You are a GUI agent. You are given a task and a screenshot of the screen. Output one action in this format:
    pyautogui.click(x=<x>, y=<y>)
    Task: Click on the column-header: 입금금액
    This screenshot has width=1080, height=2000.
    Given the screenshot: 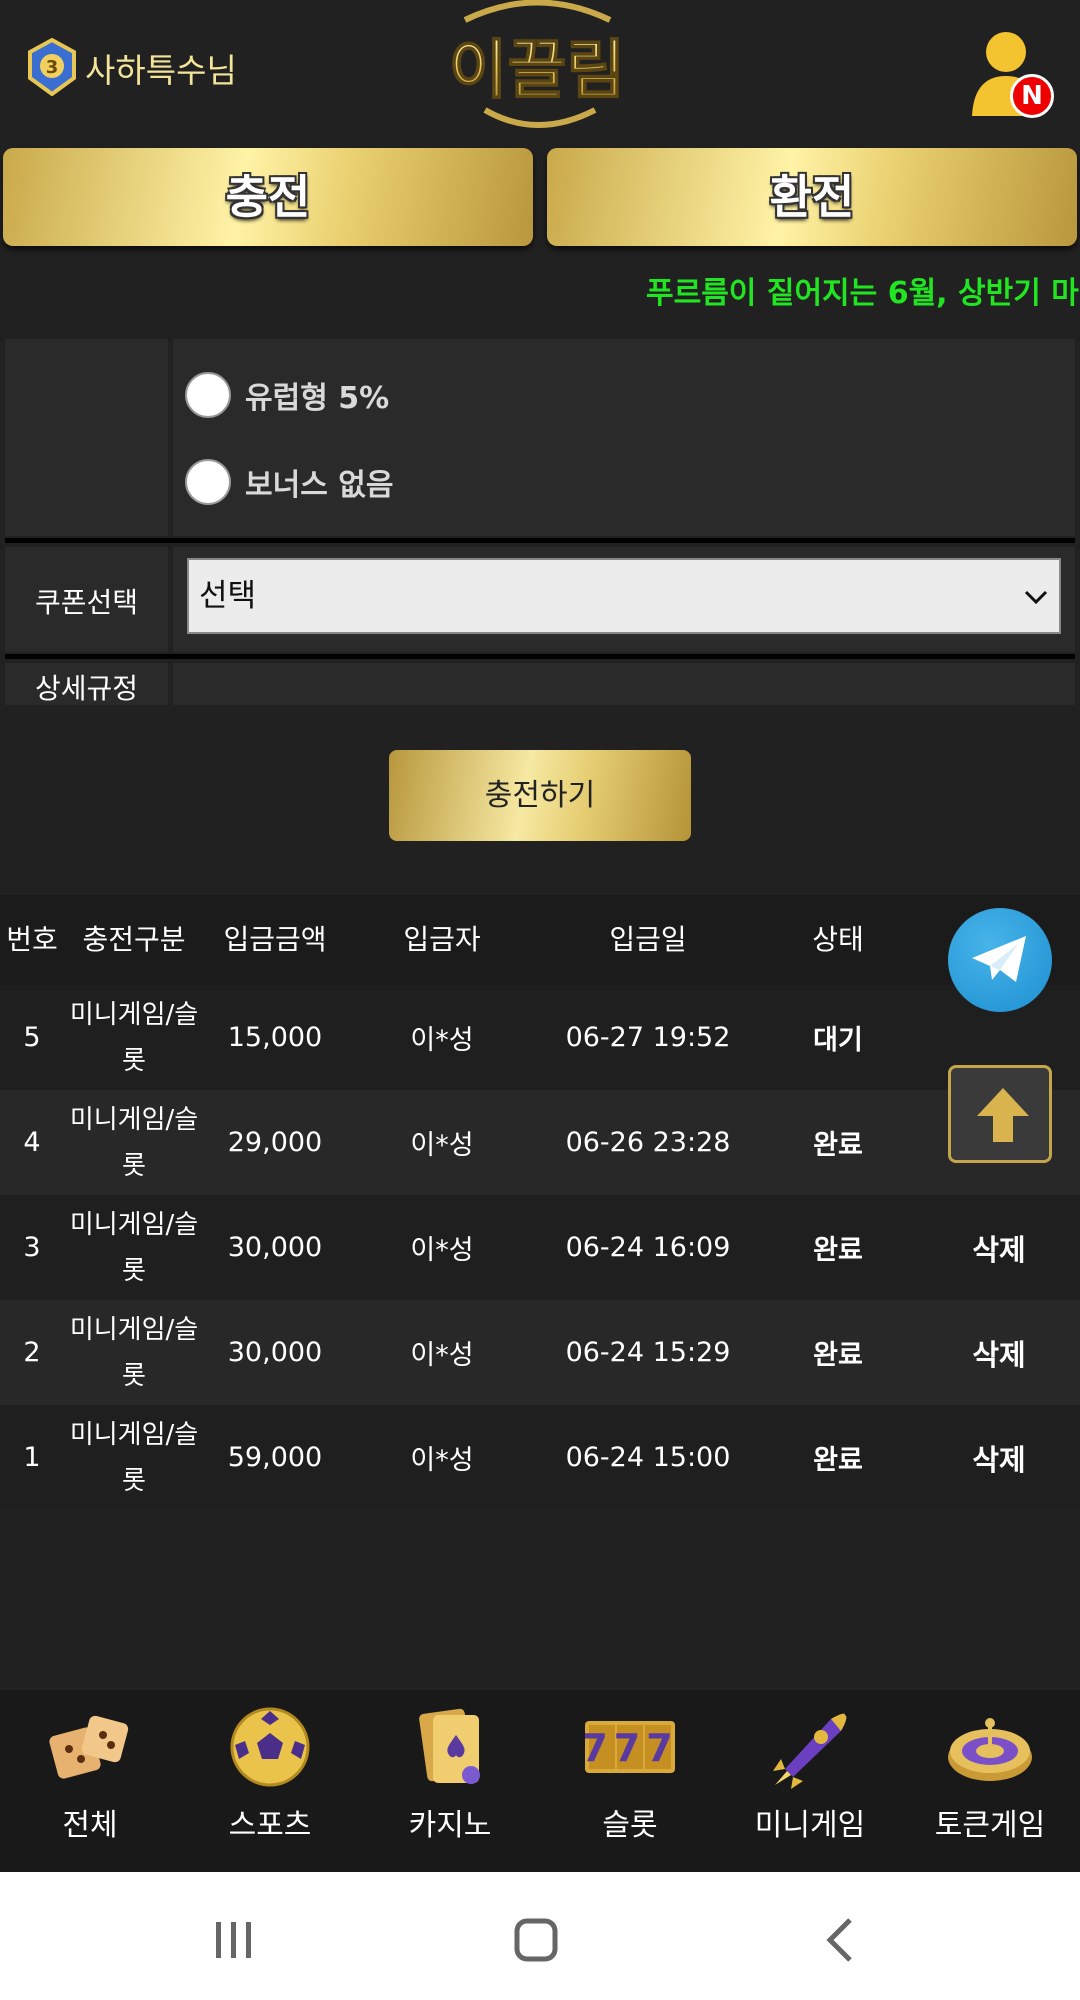 What is the action you would take?
    pyautogui.click(x=275, y=939)
    